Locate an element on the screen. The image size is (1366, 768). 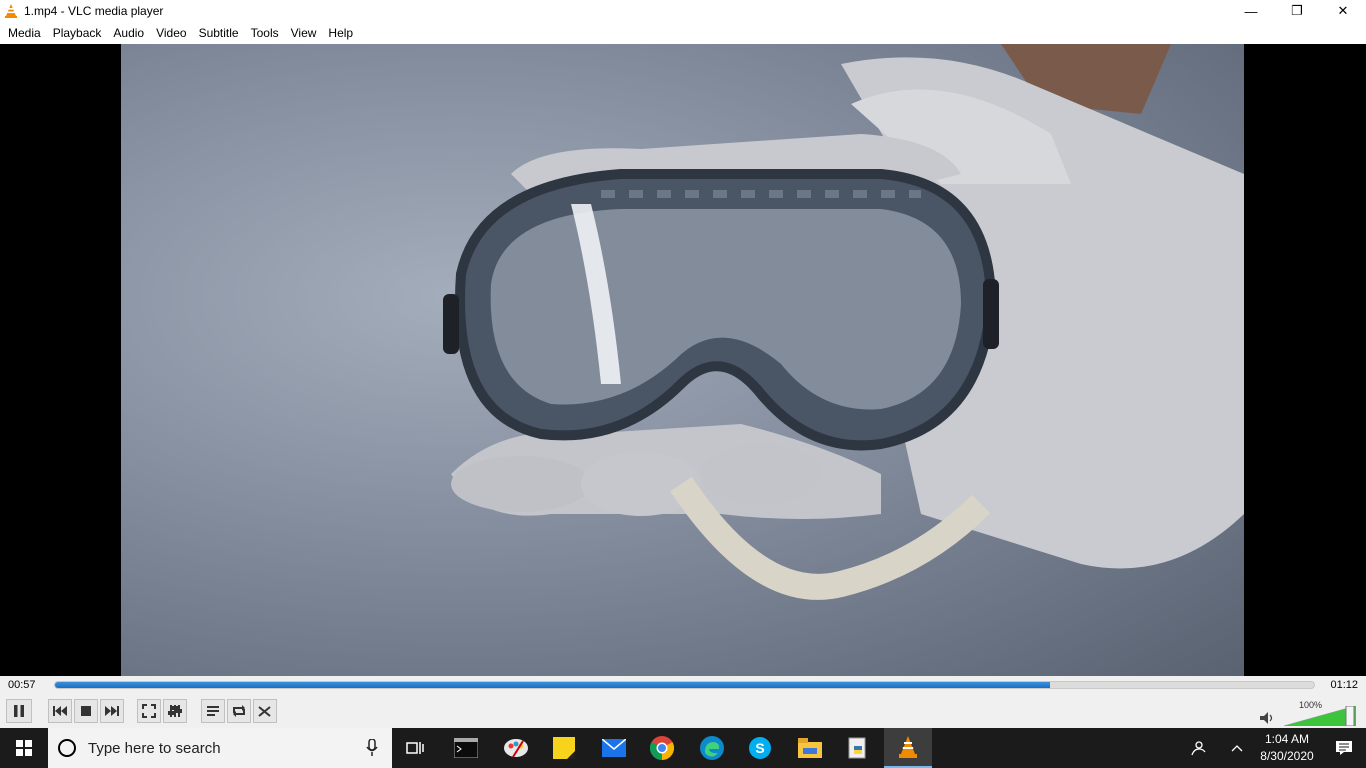
extended-settings-icon is located at coordinates (175, 711).